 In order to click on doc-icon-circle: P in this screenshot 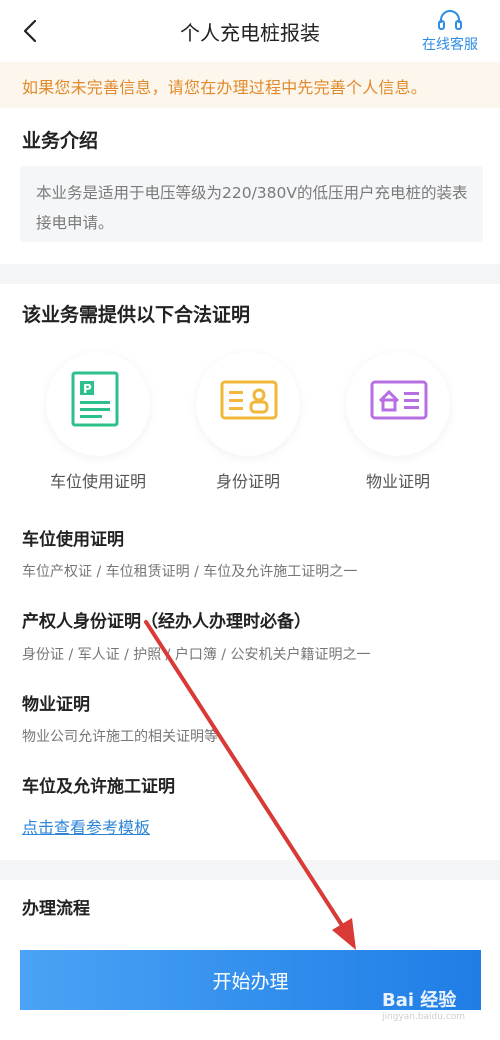, I will do `click(98, 404)`.